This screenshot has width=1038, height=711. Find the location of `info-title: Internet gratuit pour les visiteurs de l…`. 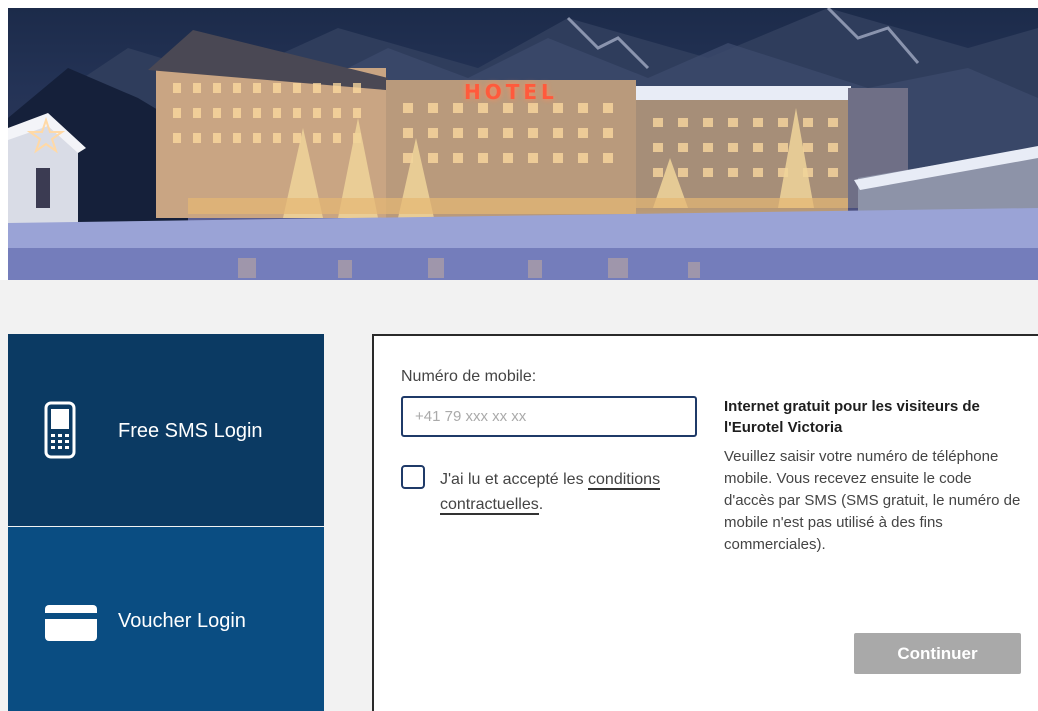

info-title: Internet gratuit pour les visiteurs de l… is located at coordinates (852, 417).